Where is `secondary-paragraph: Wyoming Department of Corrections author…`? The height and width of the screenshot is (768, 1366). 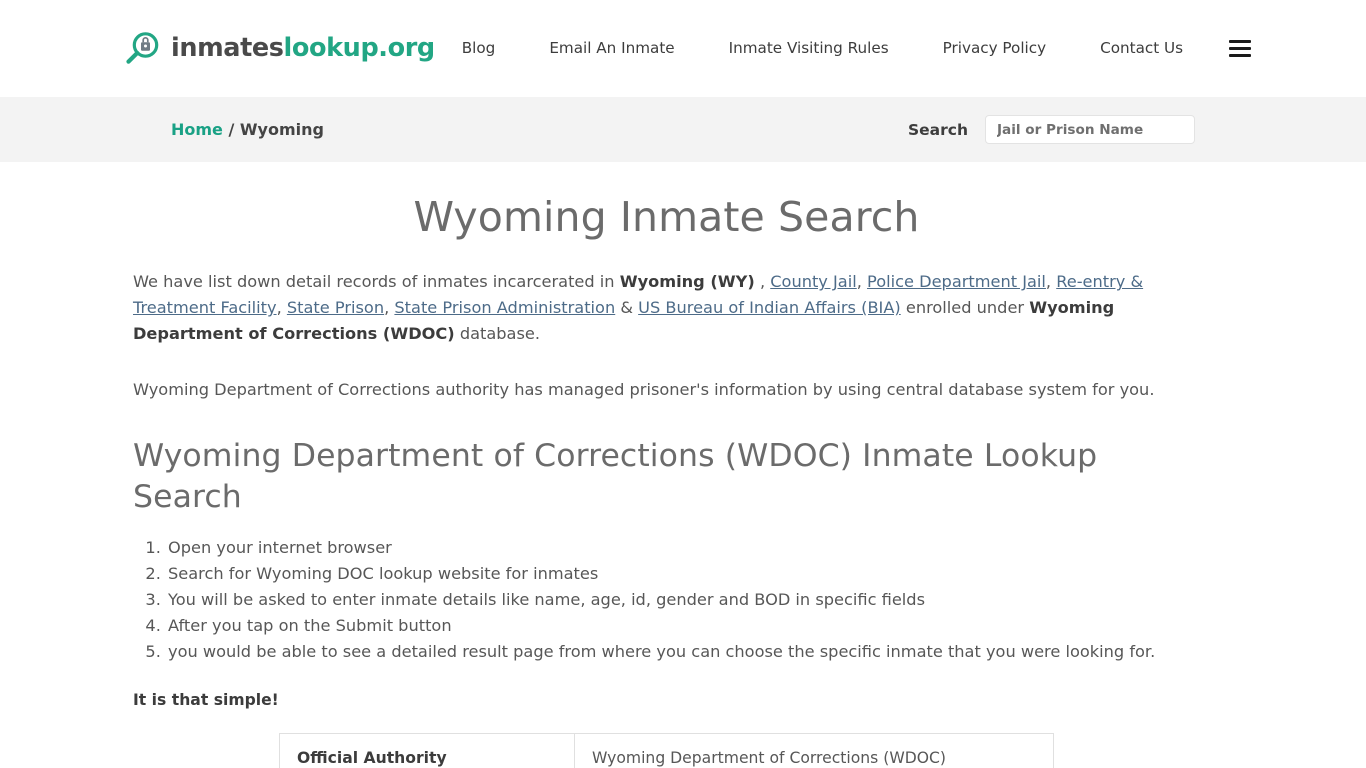
secondary-paragraph: Wyoming Department of Corrections author… is located at coordinates (644, 390).